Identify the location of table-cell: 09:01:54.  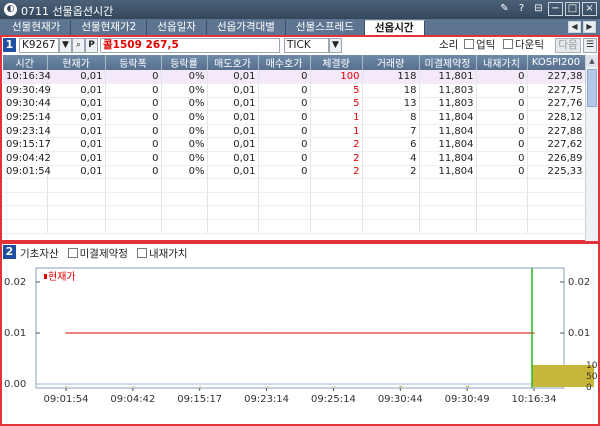
(27, 172).